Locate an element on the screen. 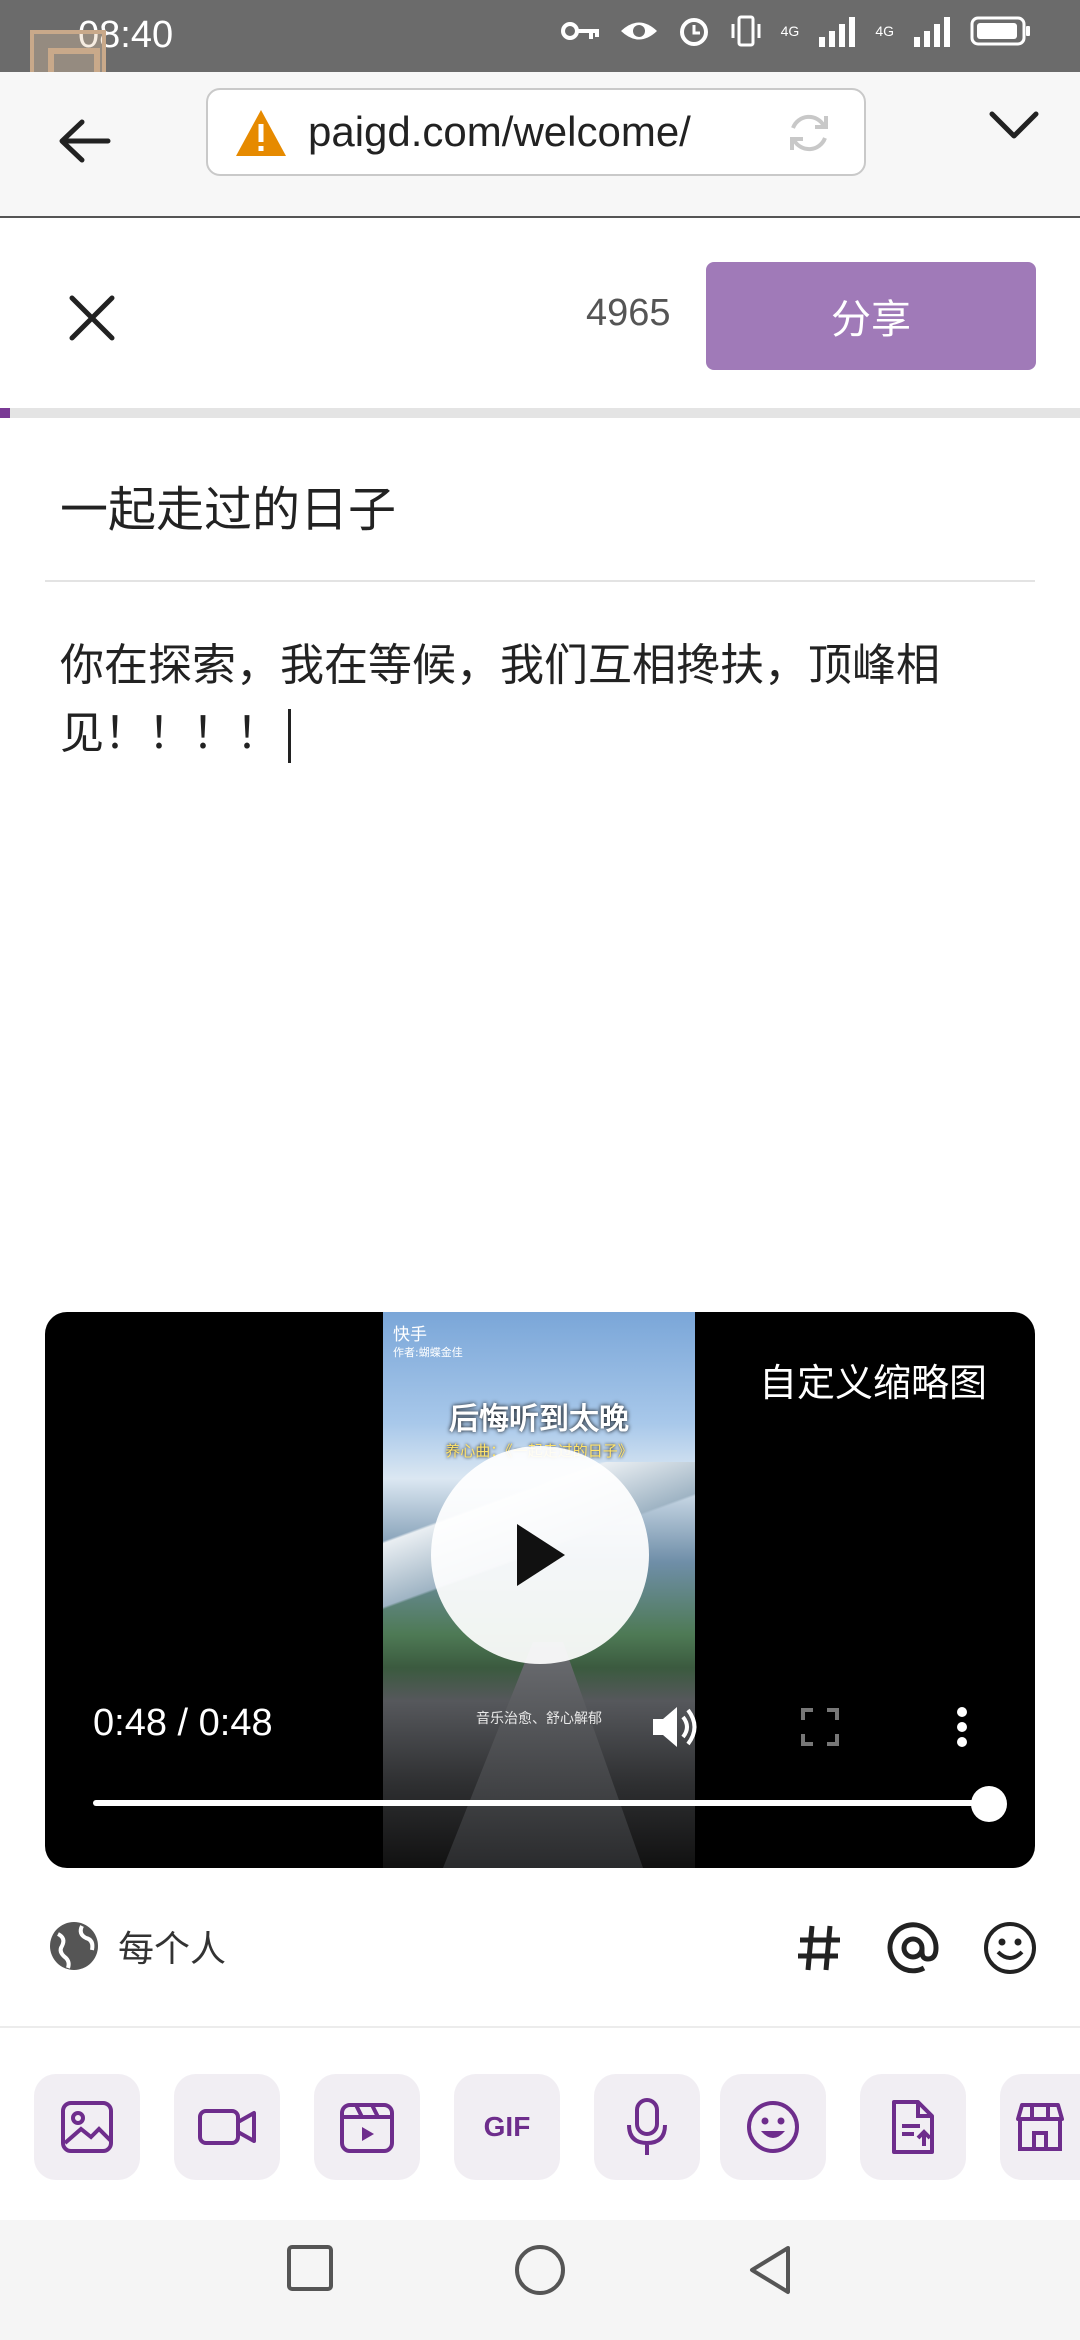 The image size is (1080, 2340). seek-bar is located at coordinates (543, 1803).